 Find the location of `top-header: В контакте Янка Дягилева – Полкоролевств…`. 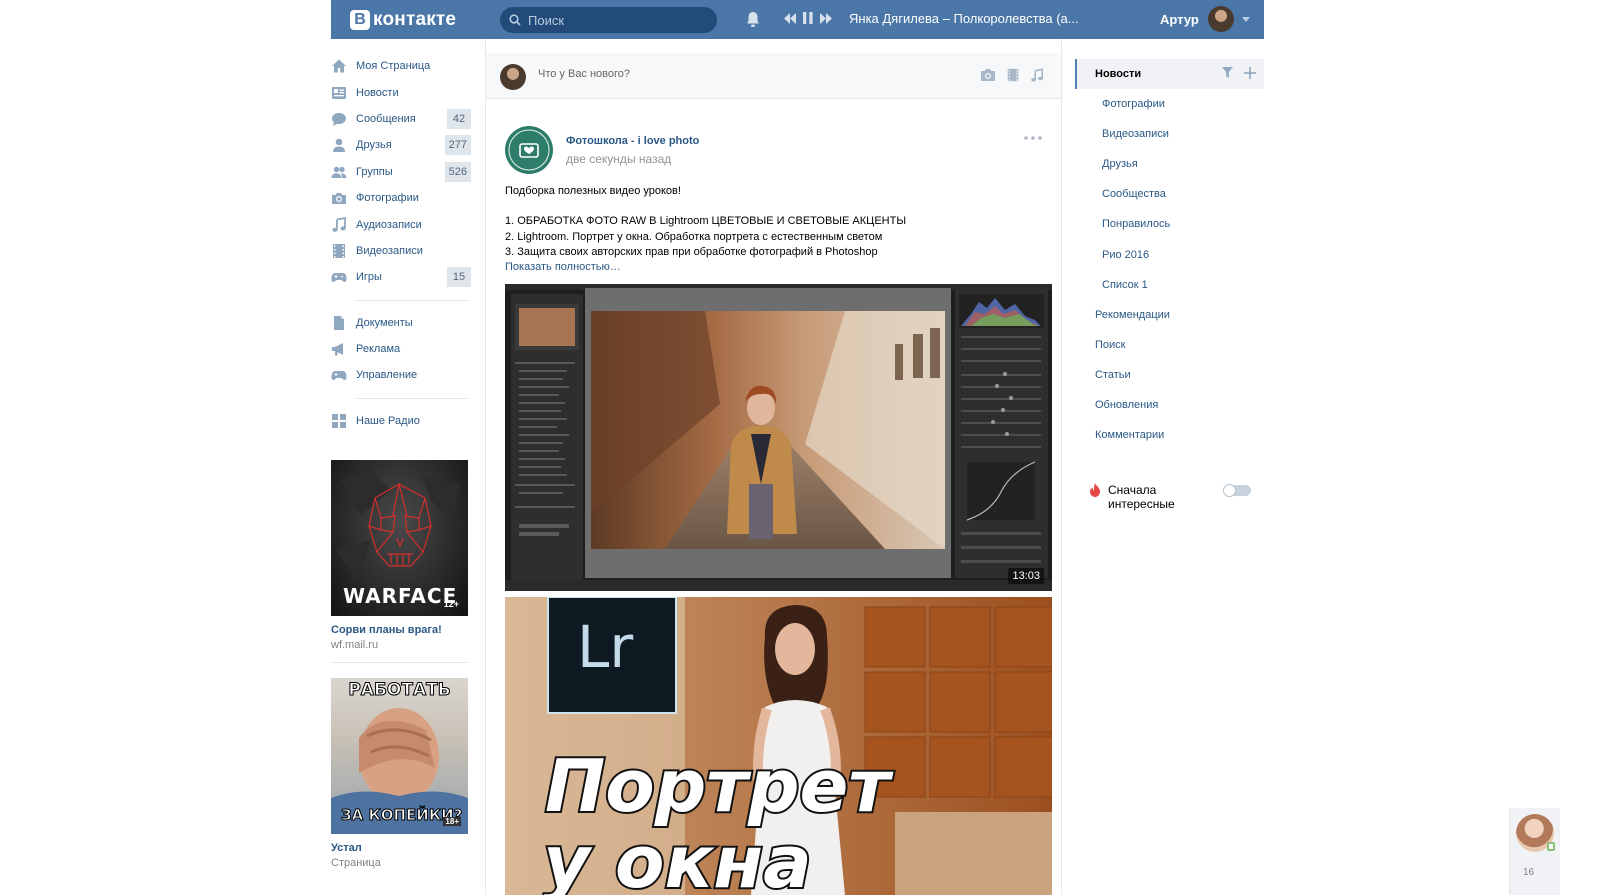

top-header: В контакте Янка Дягилева – Полкоролевств… is located at coordinates (797, 19).